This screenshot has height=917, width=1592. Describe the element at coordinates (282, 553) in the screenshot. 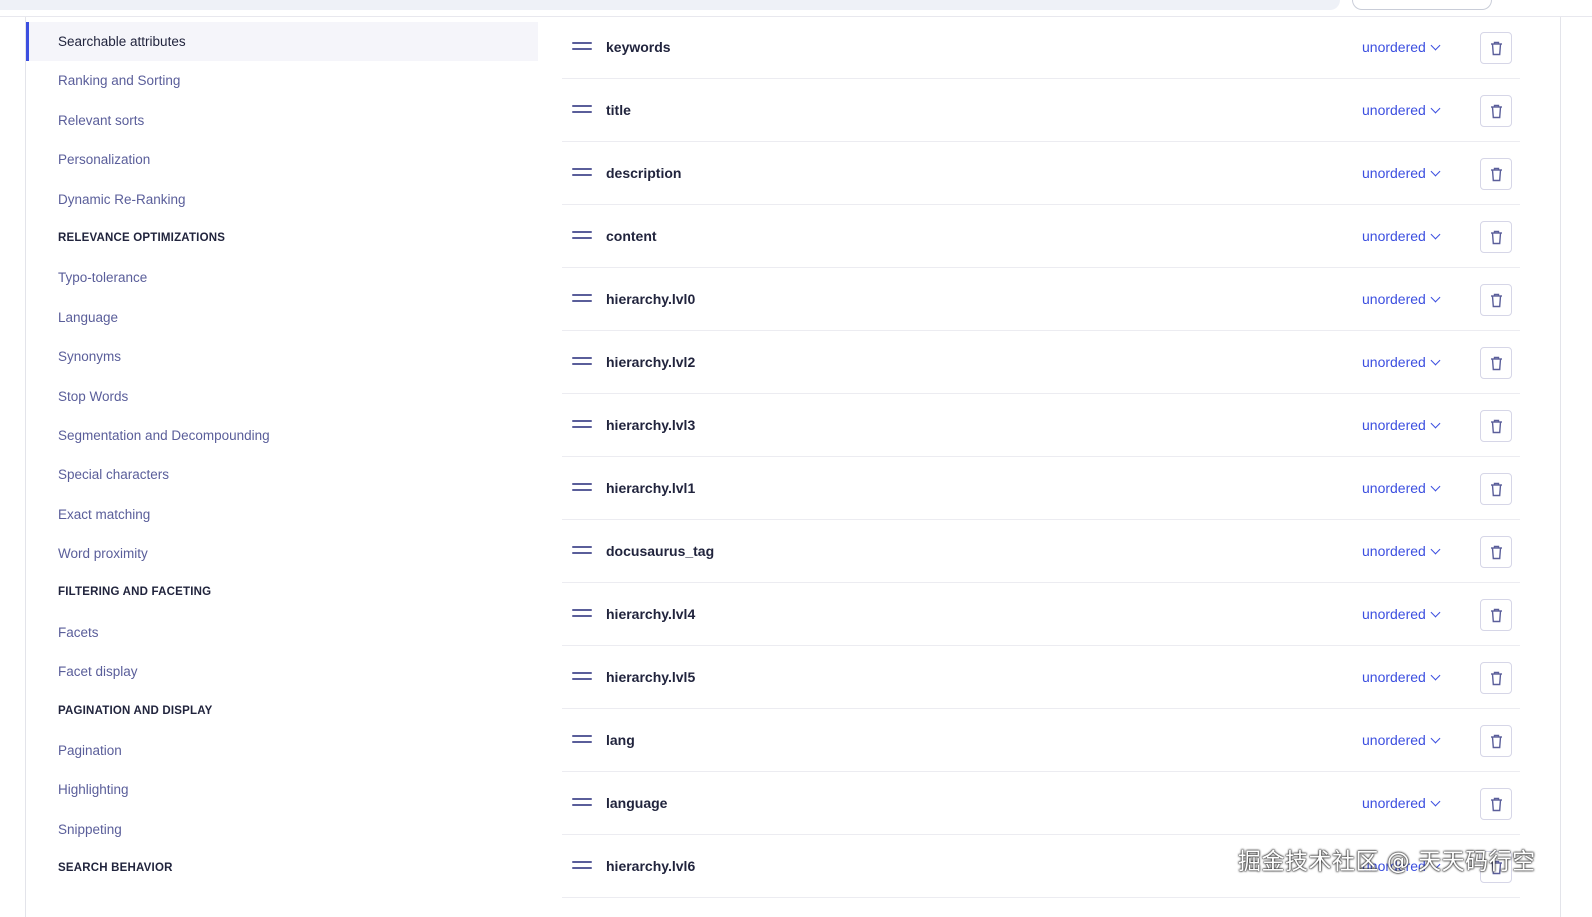

I see `sidebar-item-word-proximity: Word proximity` at that location.